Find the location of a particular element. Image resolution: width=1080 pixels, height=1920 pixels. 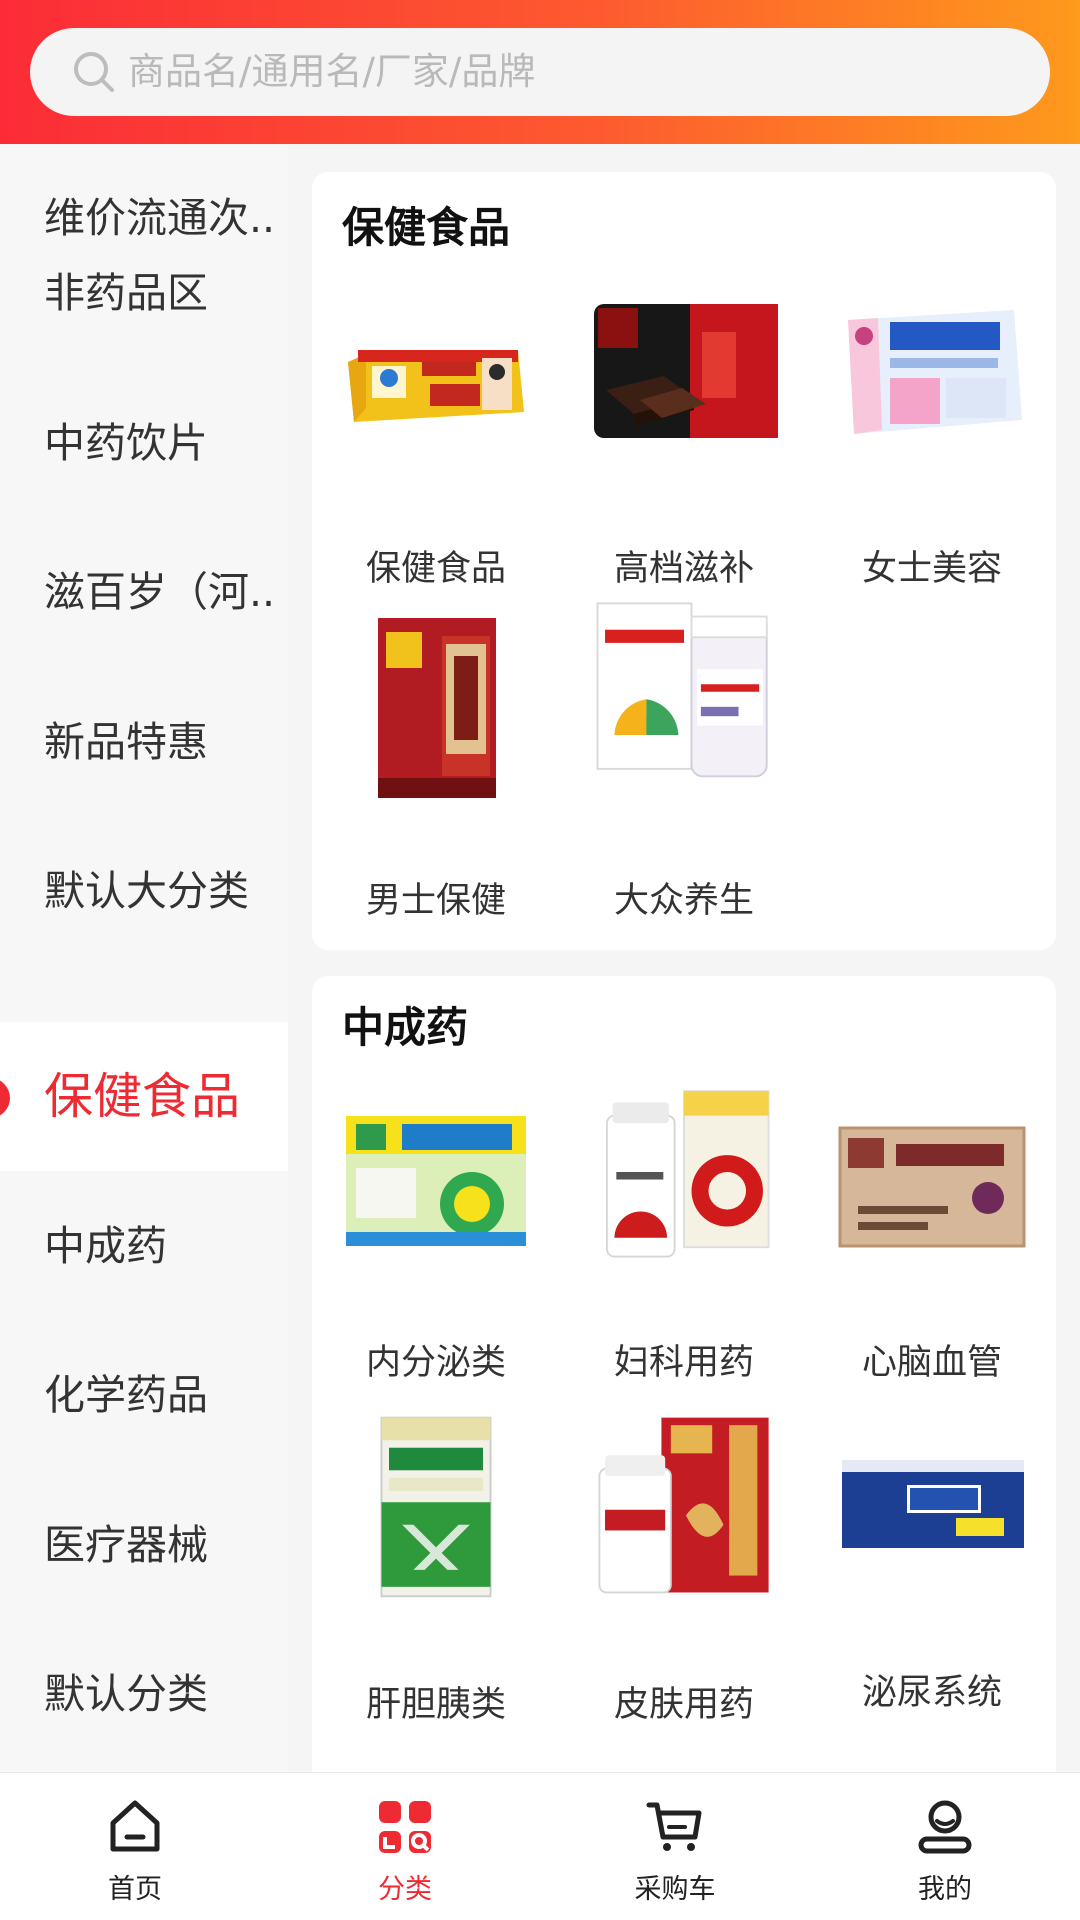

sidebar-item-label: 医疗器械 is located at coordinates (126, 1545).